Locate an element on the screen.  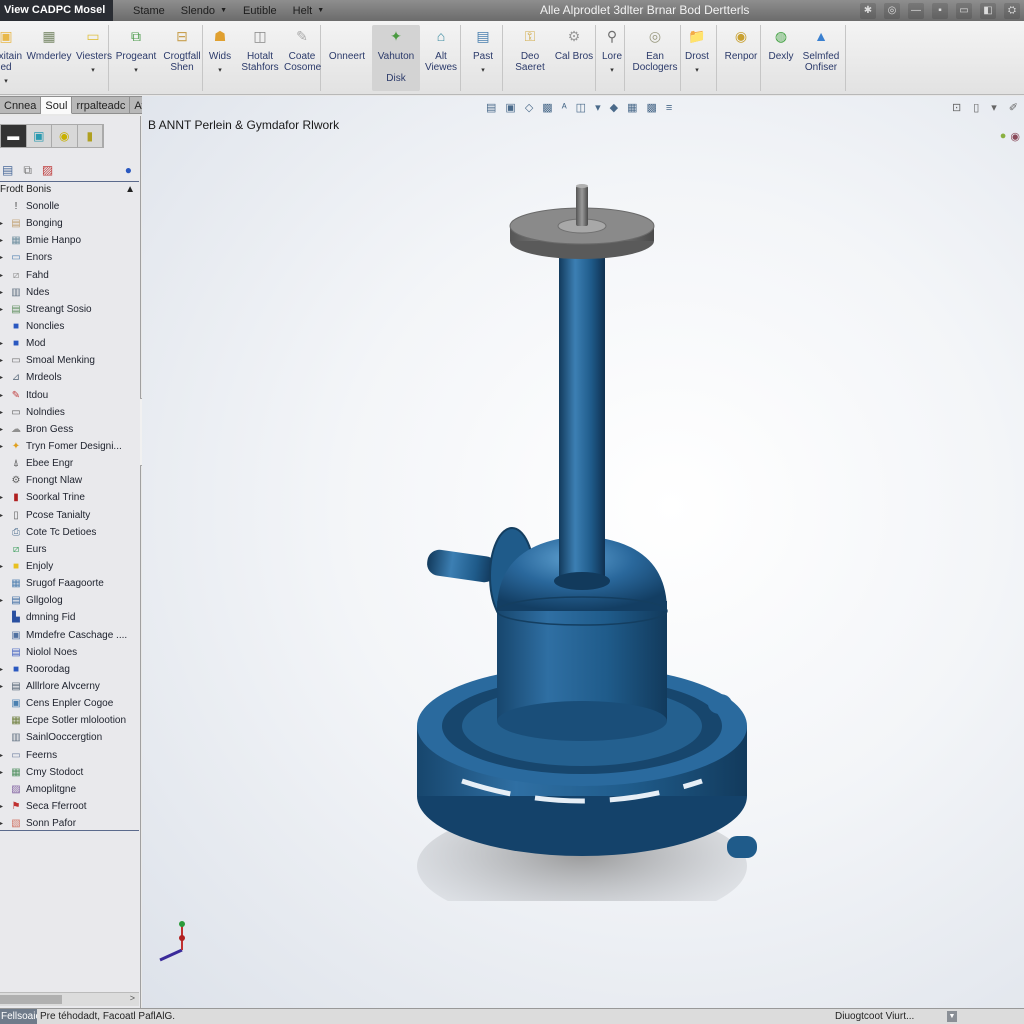
scrollbar-thumb is located at coordinates (31, 999).